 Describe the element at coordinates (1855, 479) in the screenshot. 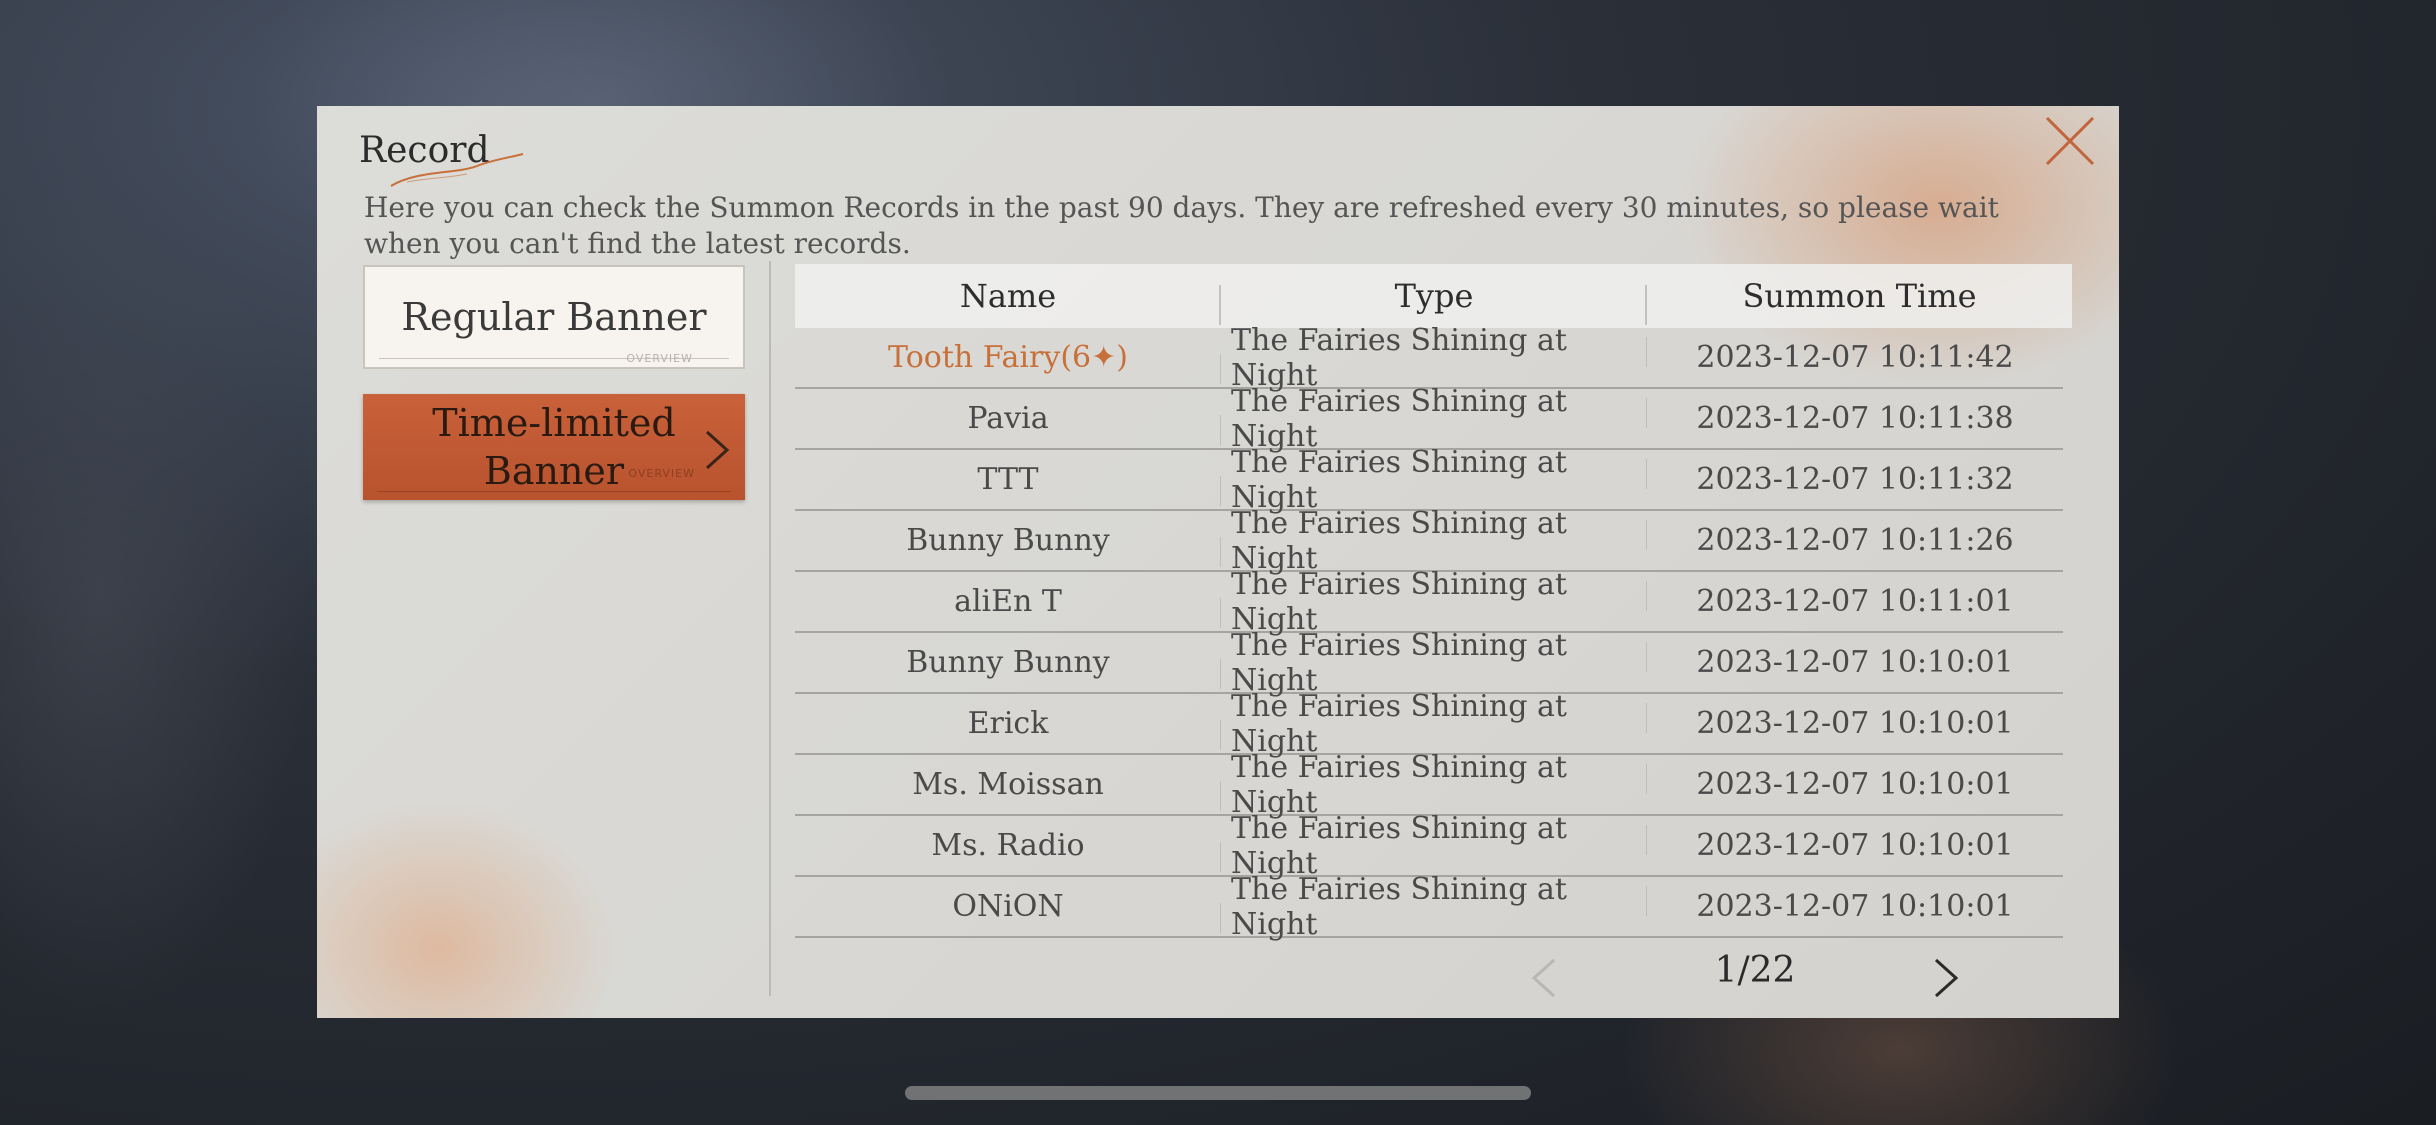

I see `record-summon-time: 2023-12-07 10:11:32` at that location.